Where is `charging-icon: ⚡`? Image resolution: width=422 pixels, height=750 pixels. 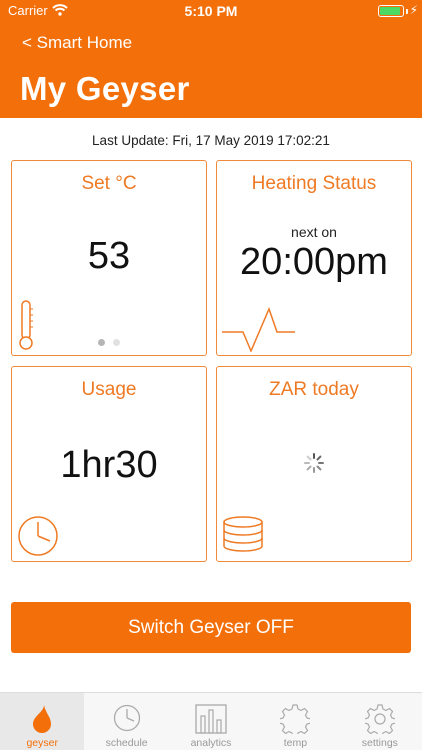
charging-icon: ⚡ is located at coordinates (413, 10).